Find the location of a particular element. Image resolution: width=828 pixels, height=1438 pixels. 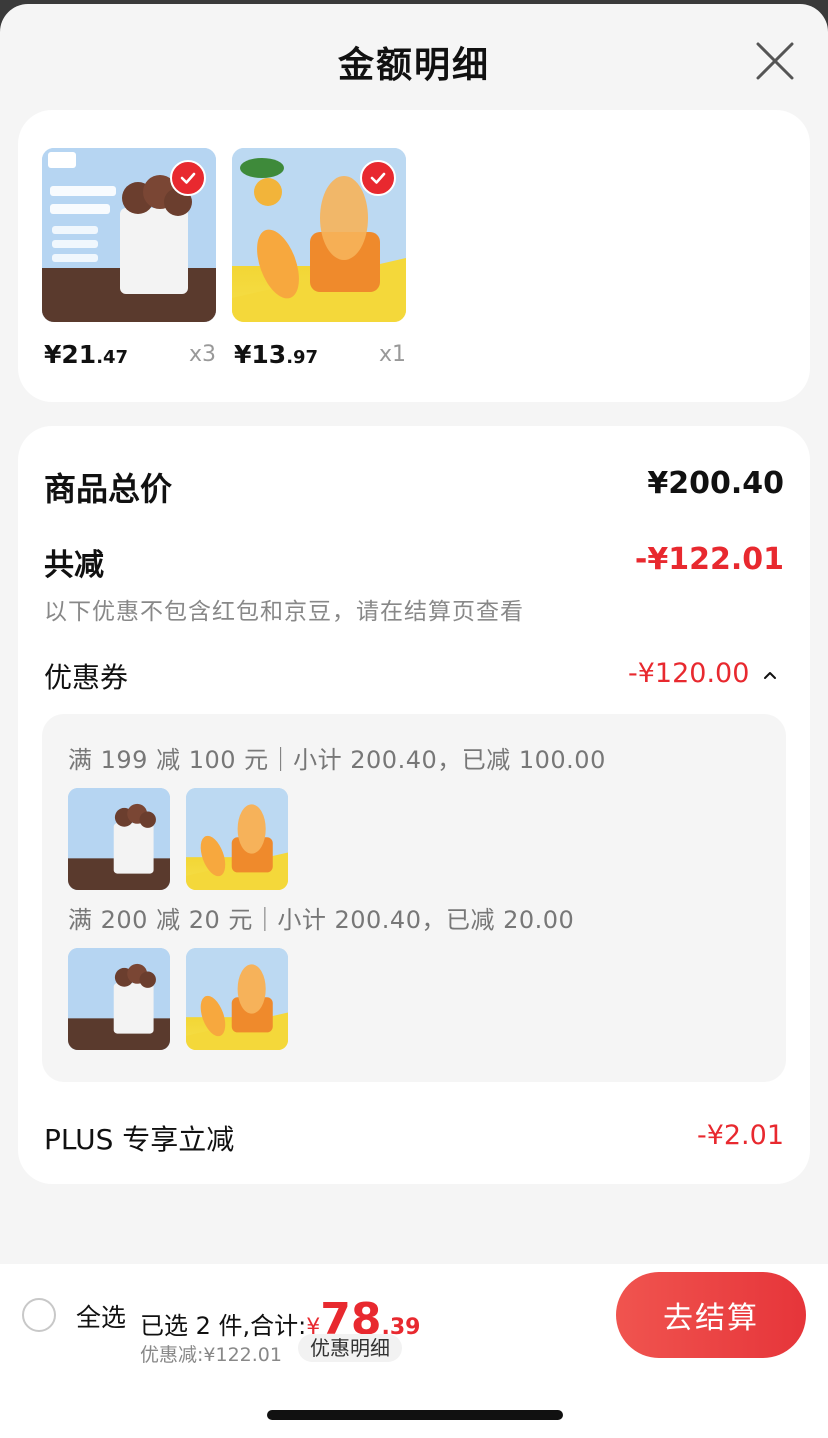

close-icon is located at coordinates (775, 61).